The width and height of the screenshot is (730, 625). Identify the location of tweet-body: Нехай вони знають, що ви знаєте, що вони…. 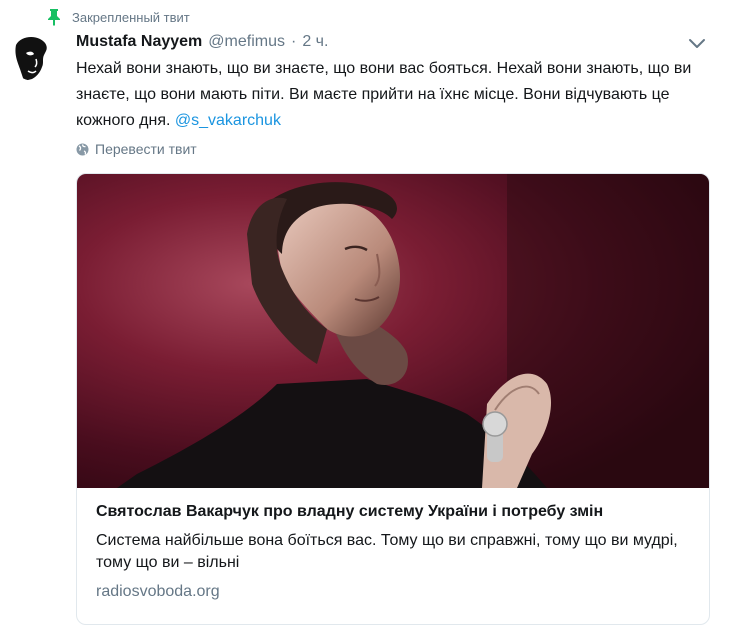
(384, 94).